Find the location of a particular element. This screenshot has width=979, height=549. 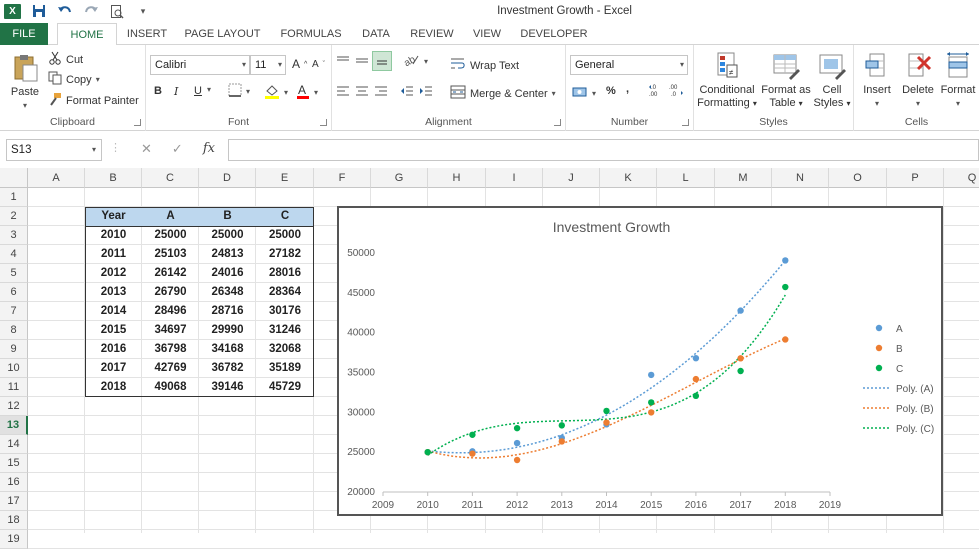

tab-home: HOME is located at coordinates (87, 34).